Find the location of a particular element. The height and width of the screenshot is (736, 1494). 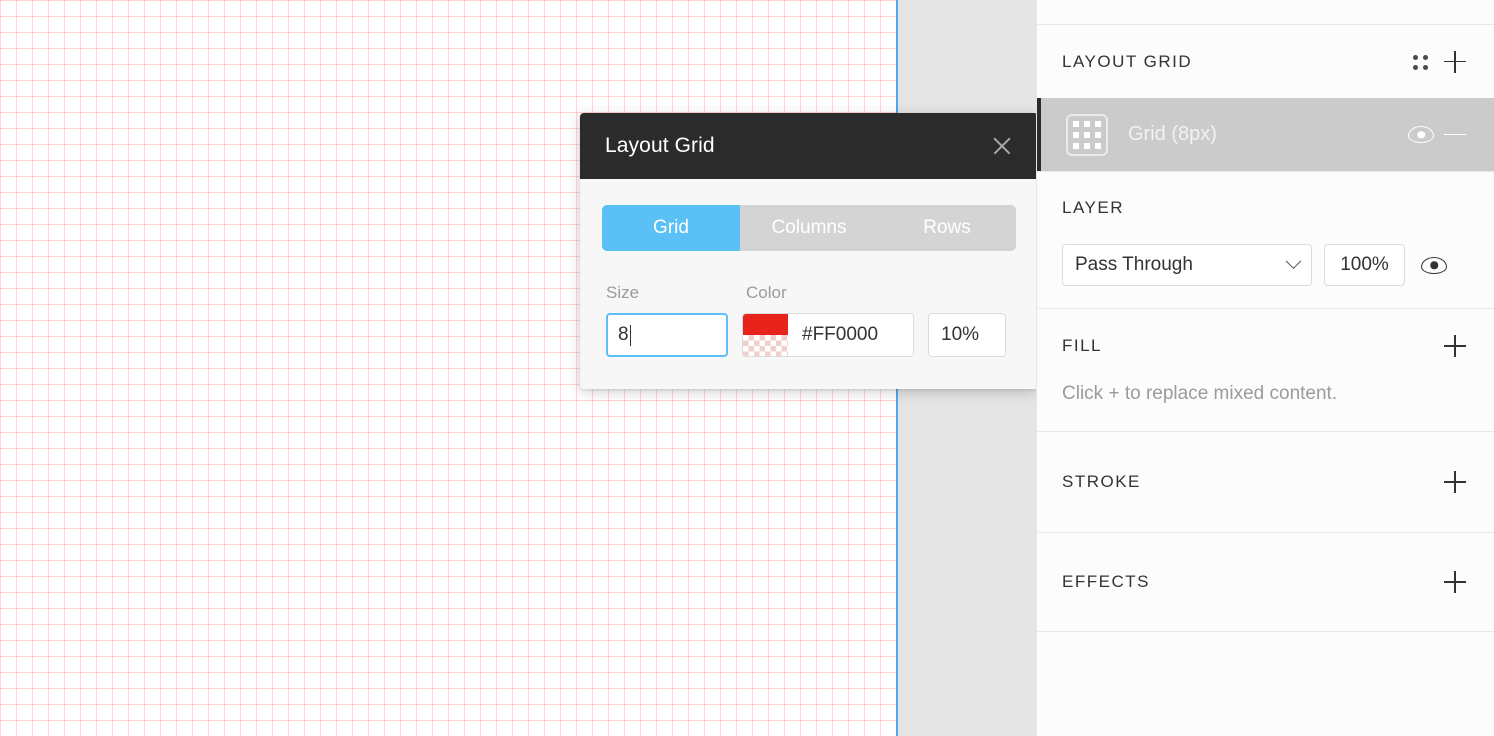

blend-mode-select: Pass Through is located at coordinates (1187, 265).